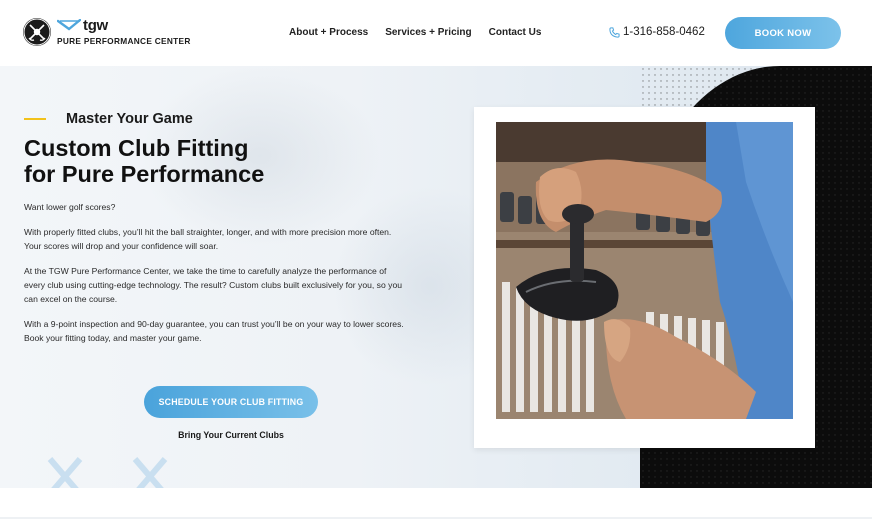 The image size is (872, 519). I want to click on golf-crest-icon, so click(37, 32).